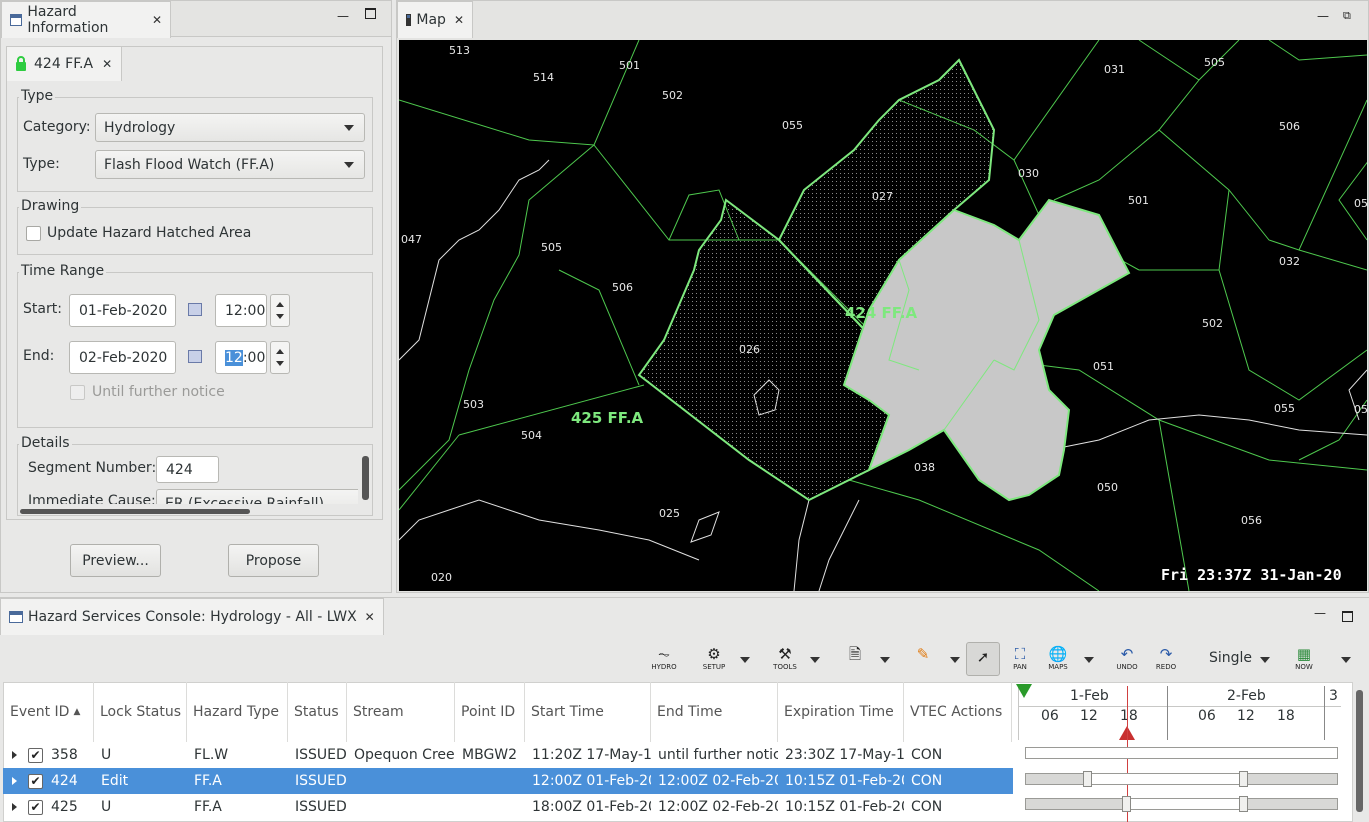 This screenshot has width=1369, height=822. I want to click on column-header-point-id: Point ID, so click(490, 712).